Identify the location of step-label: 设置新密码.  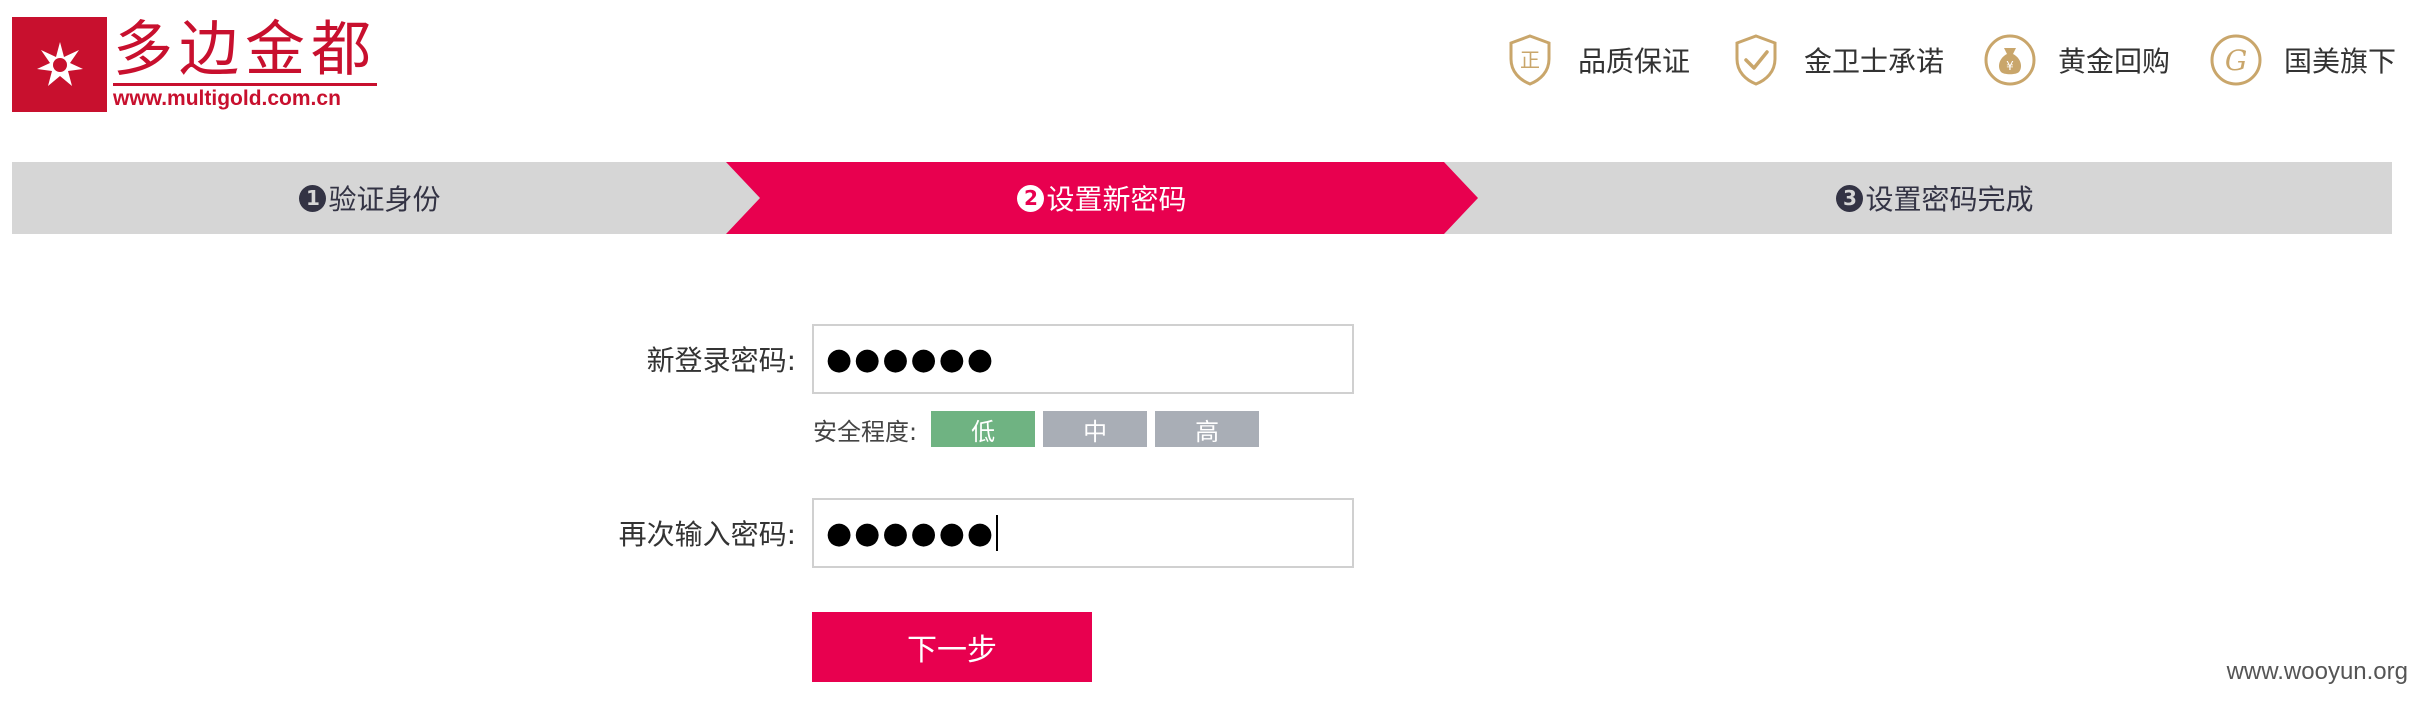
(1116, 199).